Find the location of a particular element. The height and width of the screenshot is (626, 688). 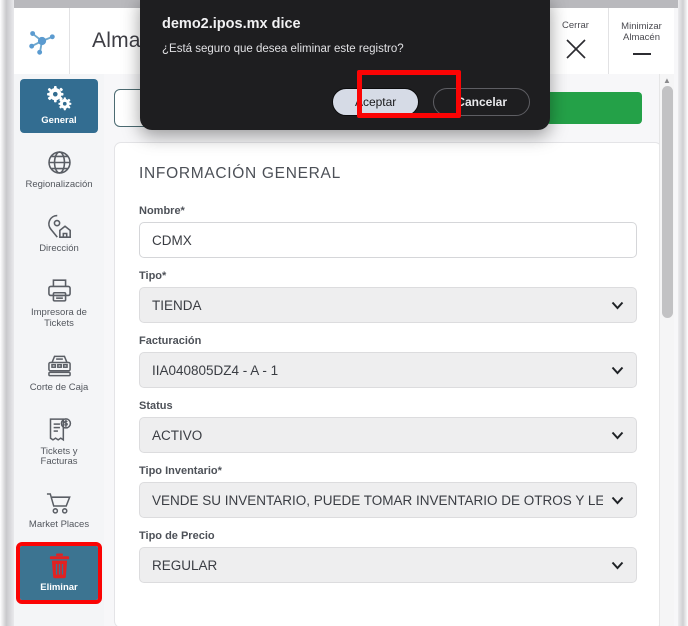

trash-icon is located at coordinates (59, 566).